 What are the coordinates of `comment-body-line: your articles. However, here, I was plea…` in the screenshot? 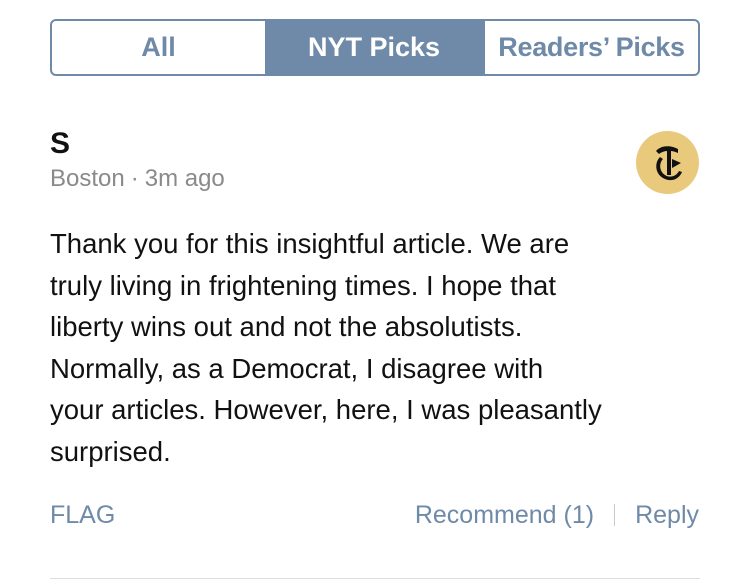 It's located at (326, 410).